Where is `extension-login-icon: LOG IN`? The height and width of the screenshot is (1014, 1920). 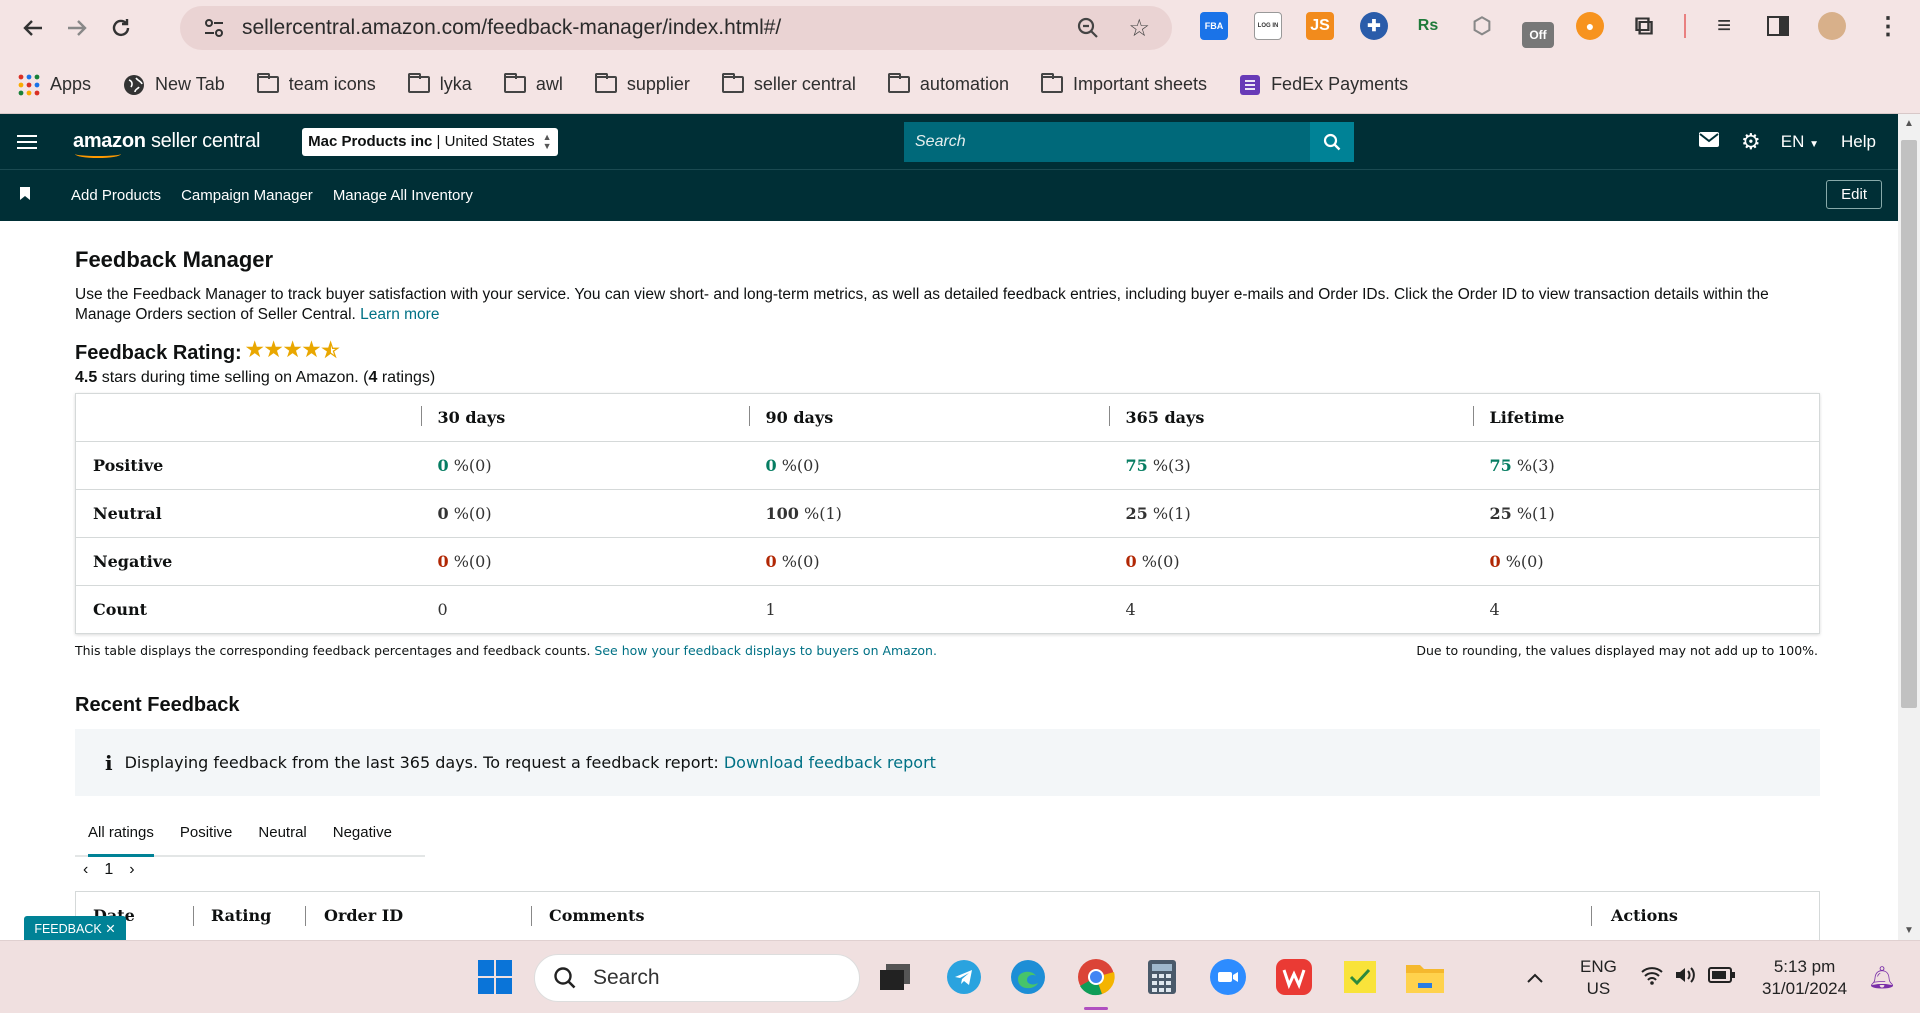 extension-login-icon: LOG IN is located at coordinates (1268, 26).